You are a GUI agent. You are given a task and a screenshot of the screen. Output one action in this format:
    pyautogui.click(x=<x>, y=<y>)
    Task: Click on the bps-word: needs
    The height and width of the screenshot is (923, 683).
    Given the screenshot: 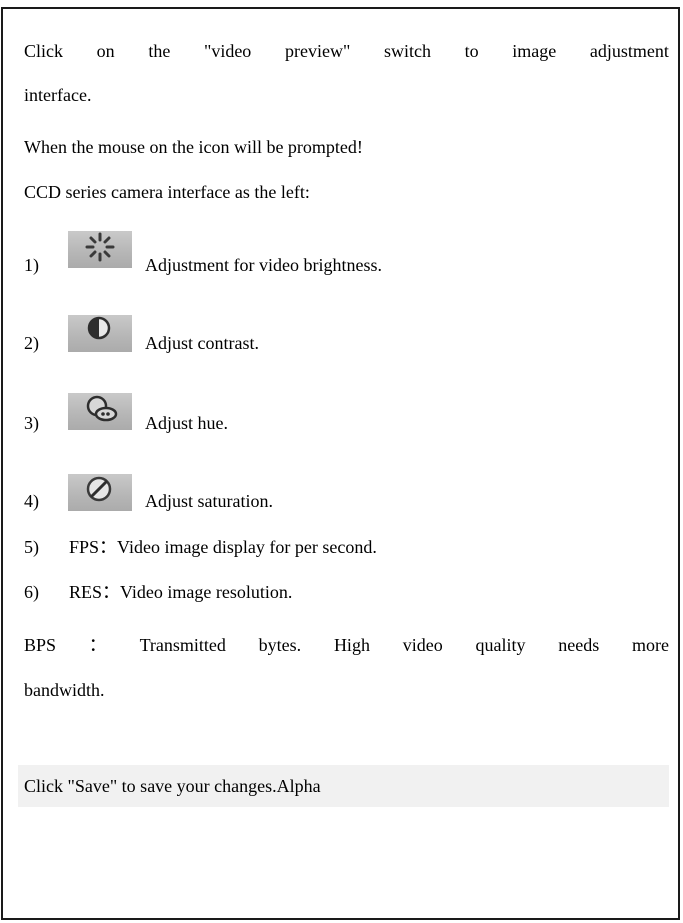 What is the action you would take?
    pyautogui.click(x=579, y=645)
    